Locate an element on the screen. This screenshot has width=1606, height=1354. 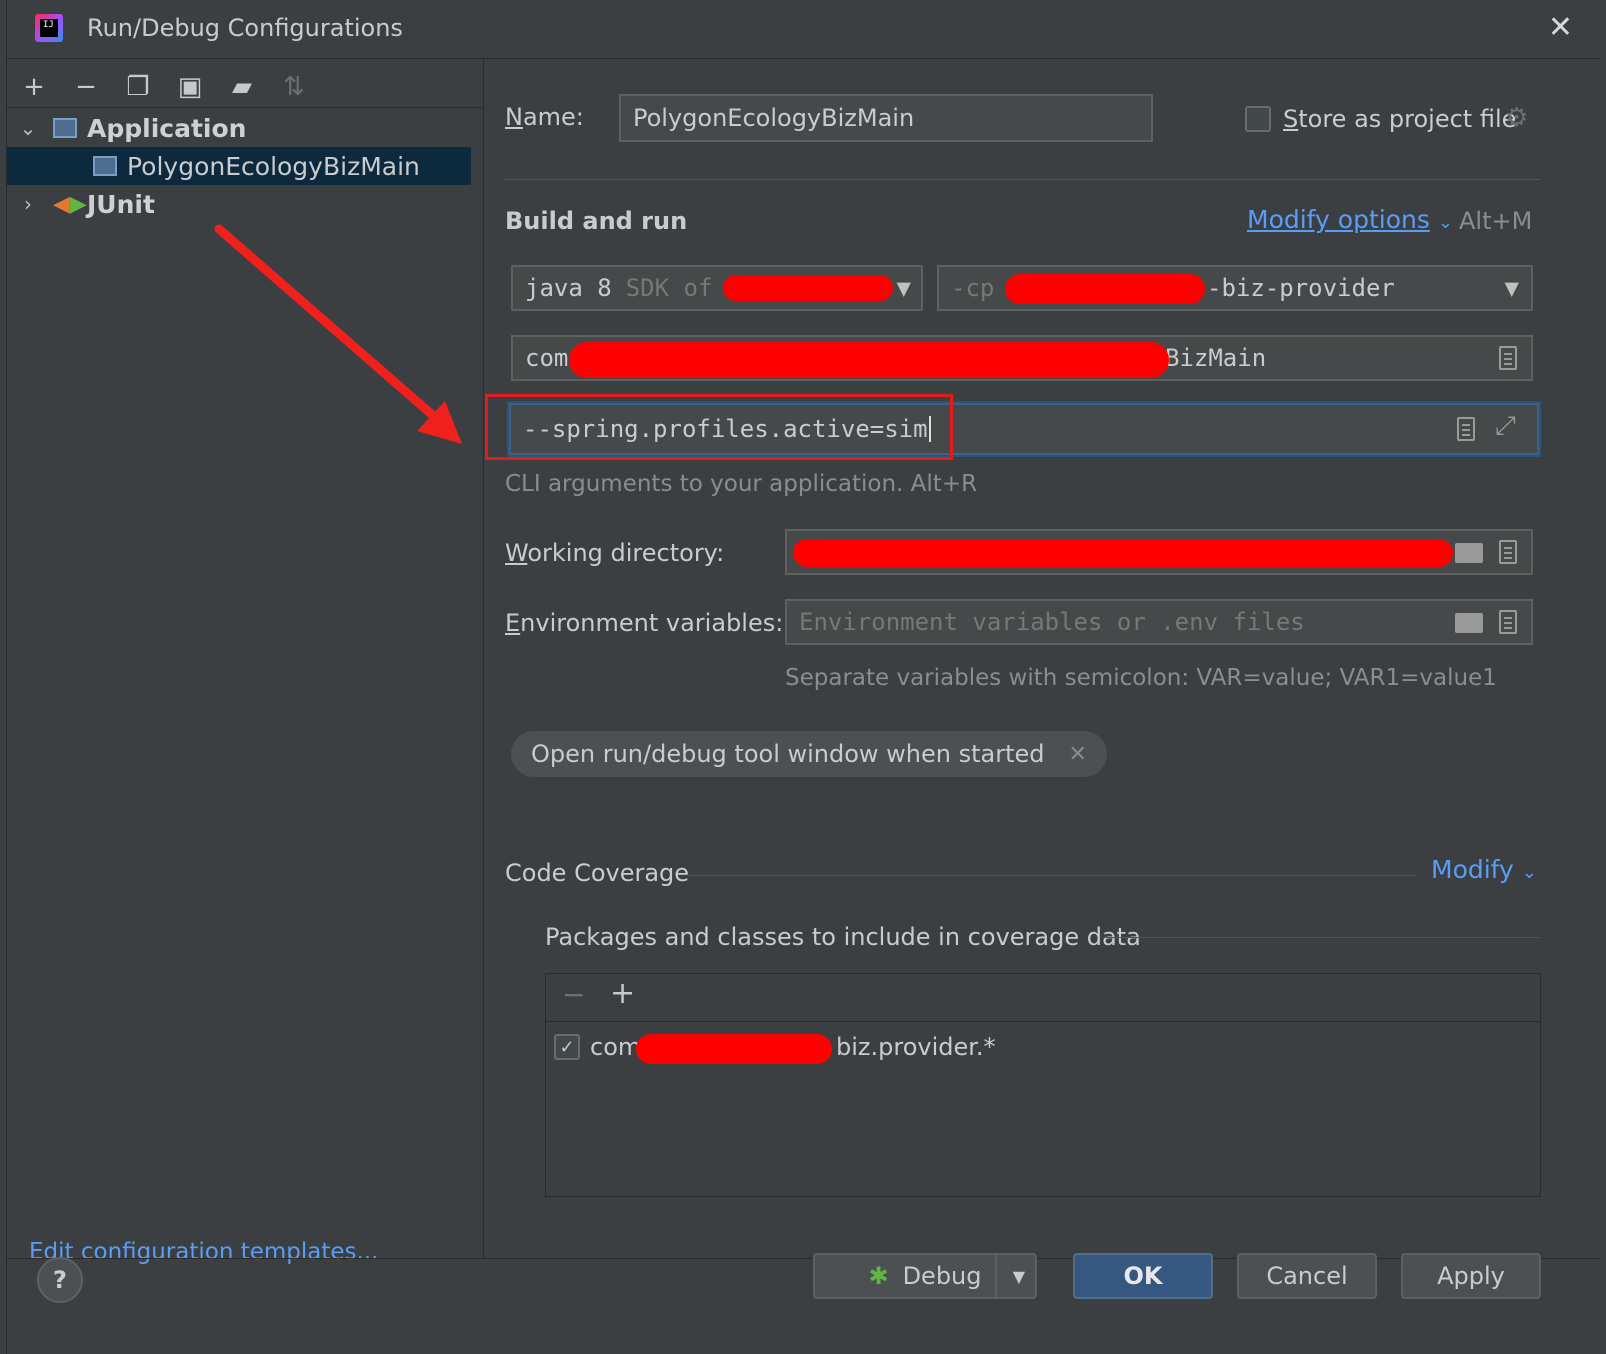
chevron-right-icon: › is located at coordinates (28, 204).